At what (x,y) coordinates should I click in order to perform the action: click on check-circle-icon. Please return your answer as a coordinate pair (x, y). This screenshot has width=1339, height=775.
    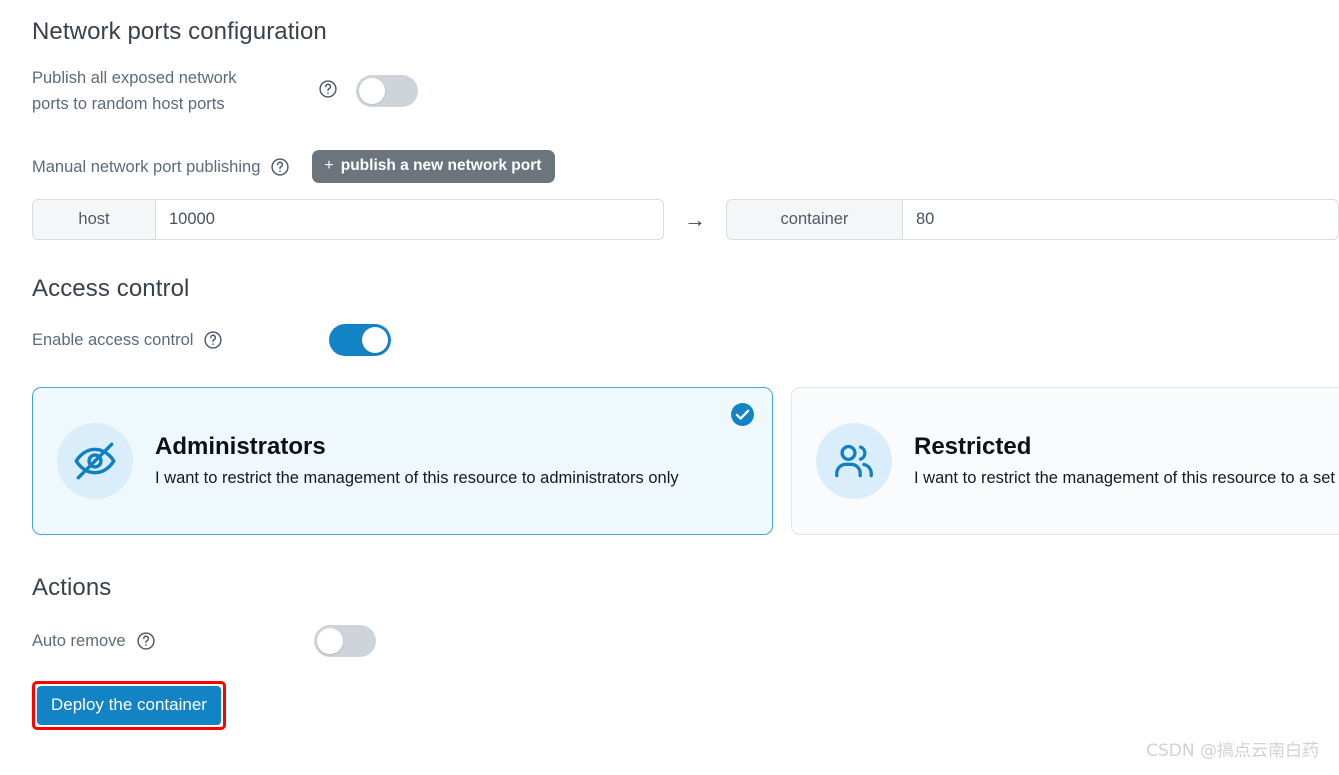
    Looking at the image, I should click on (742, 414).